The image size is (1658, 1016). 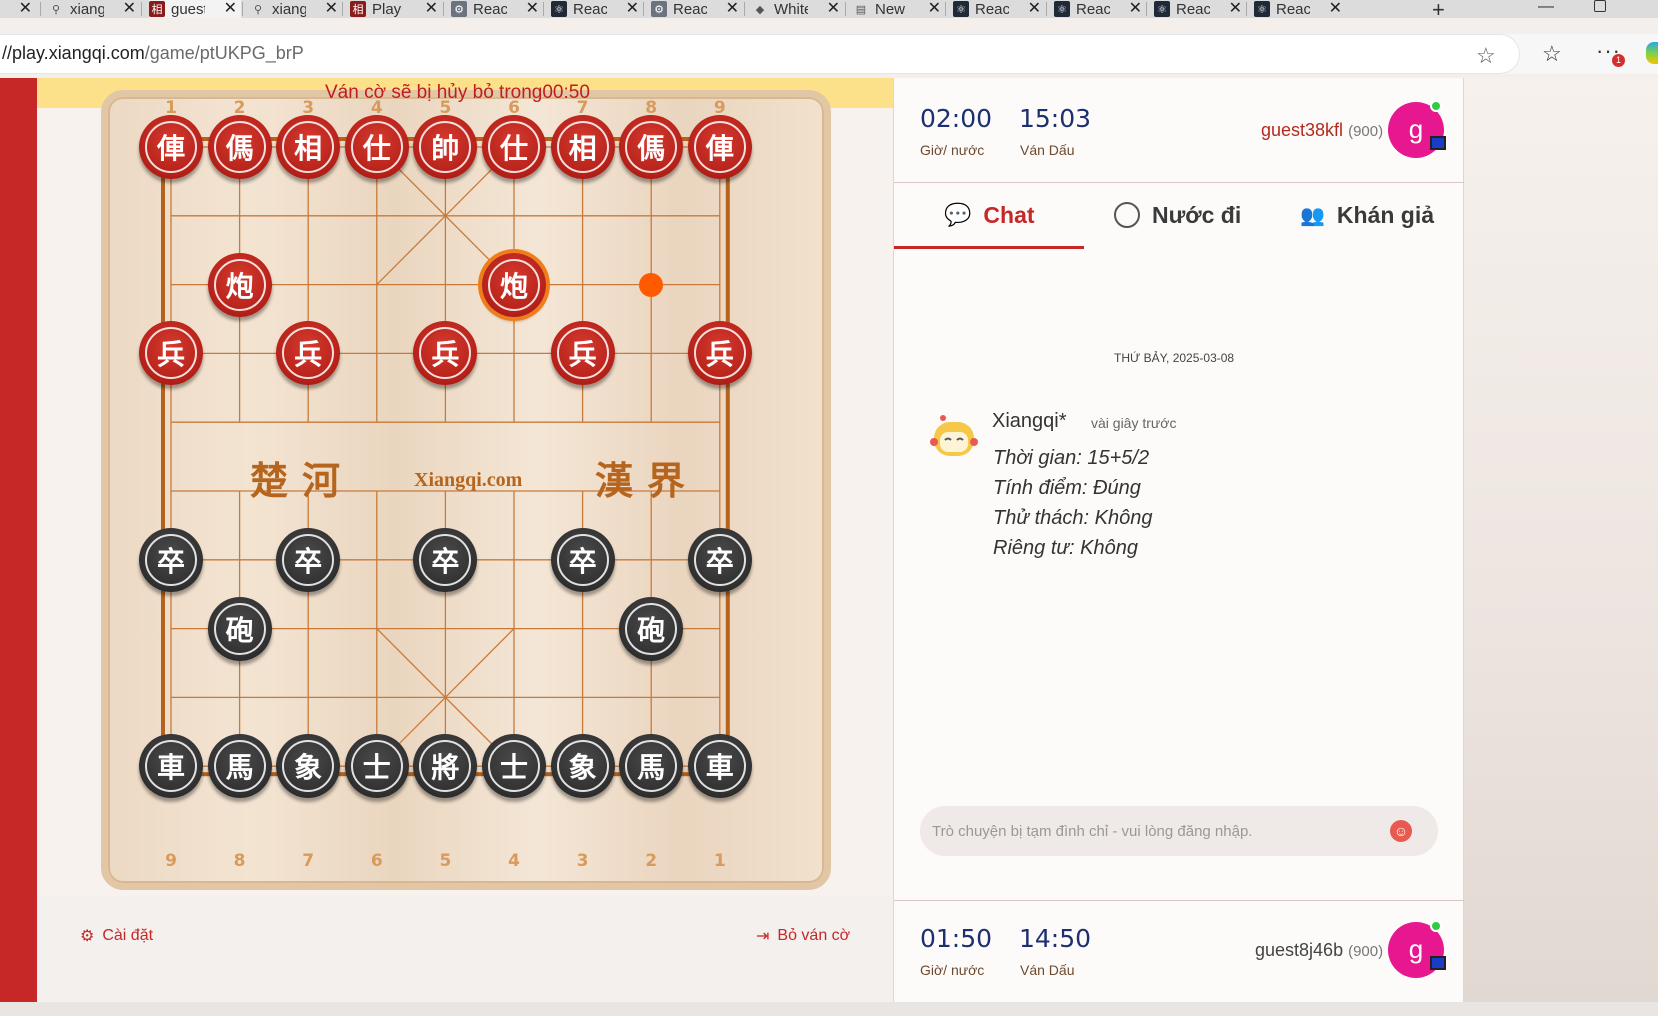 What do you see at coordinates (760, 54) in the screenshot?
I see `url-field: //play.xiangqi.com/game/ptUKPG_brP ☆` at bounding box center [760, 54].